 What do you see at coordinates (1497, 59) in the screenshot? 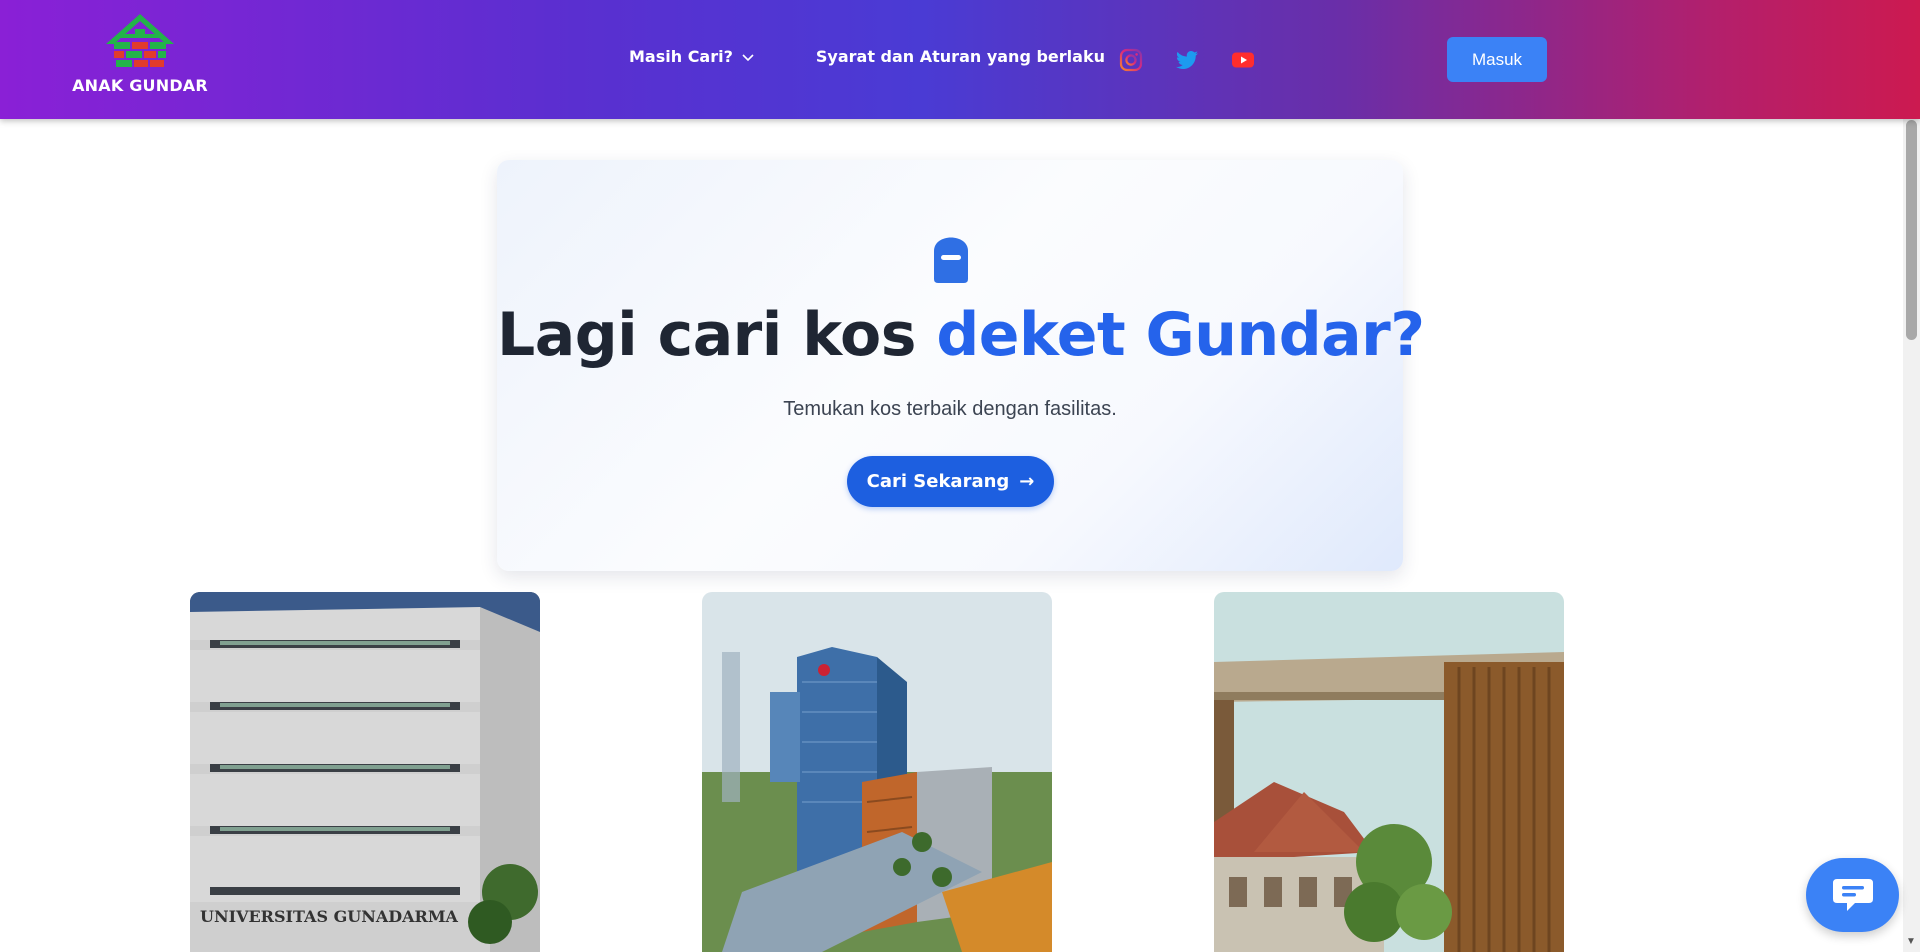
I see `login-button: Masuk` at bounding box center [1497, 59].